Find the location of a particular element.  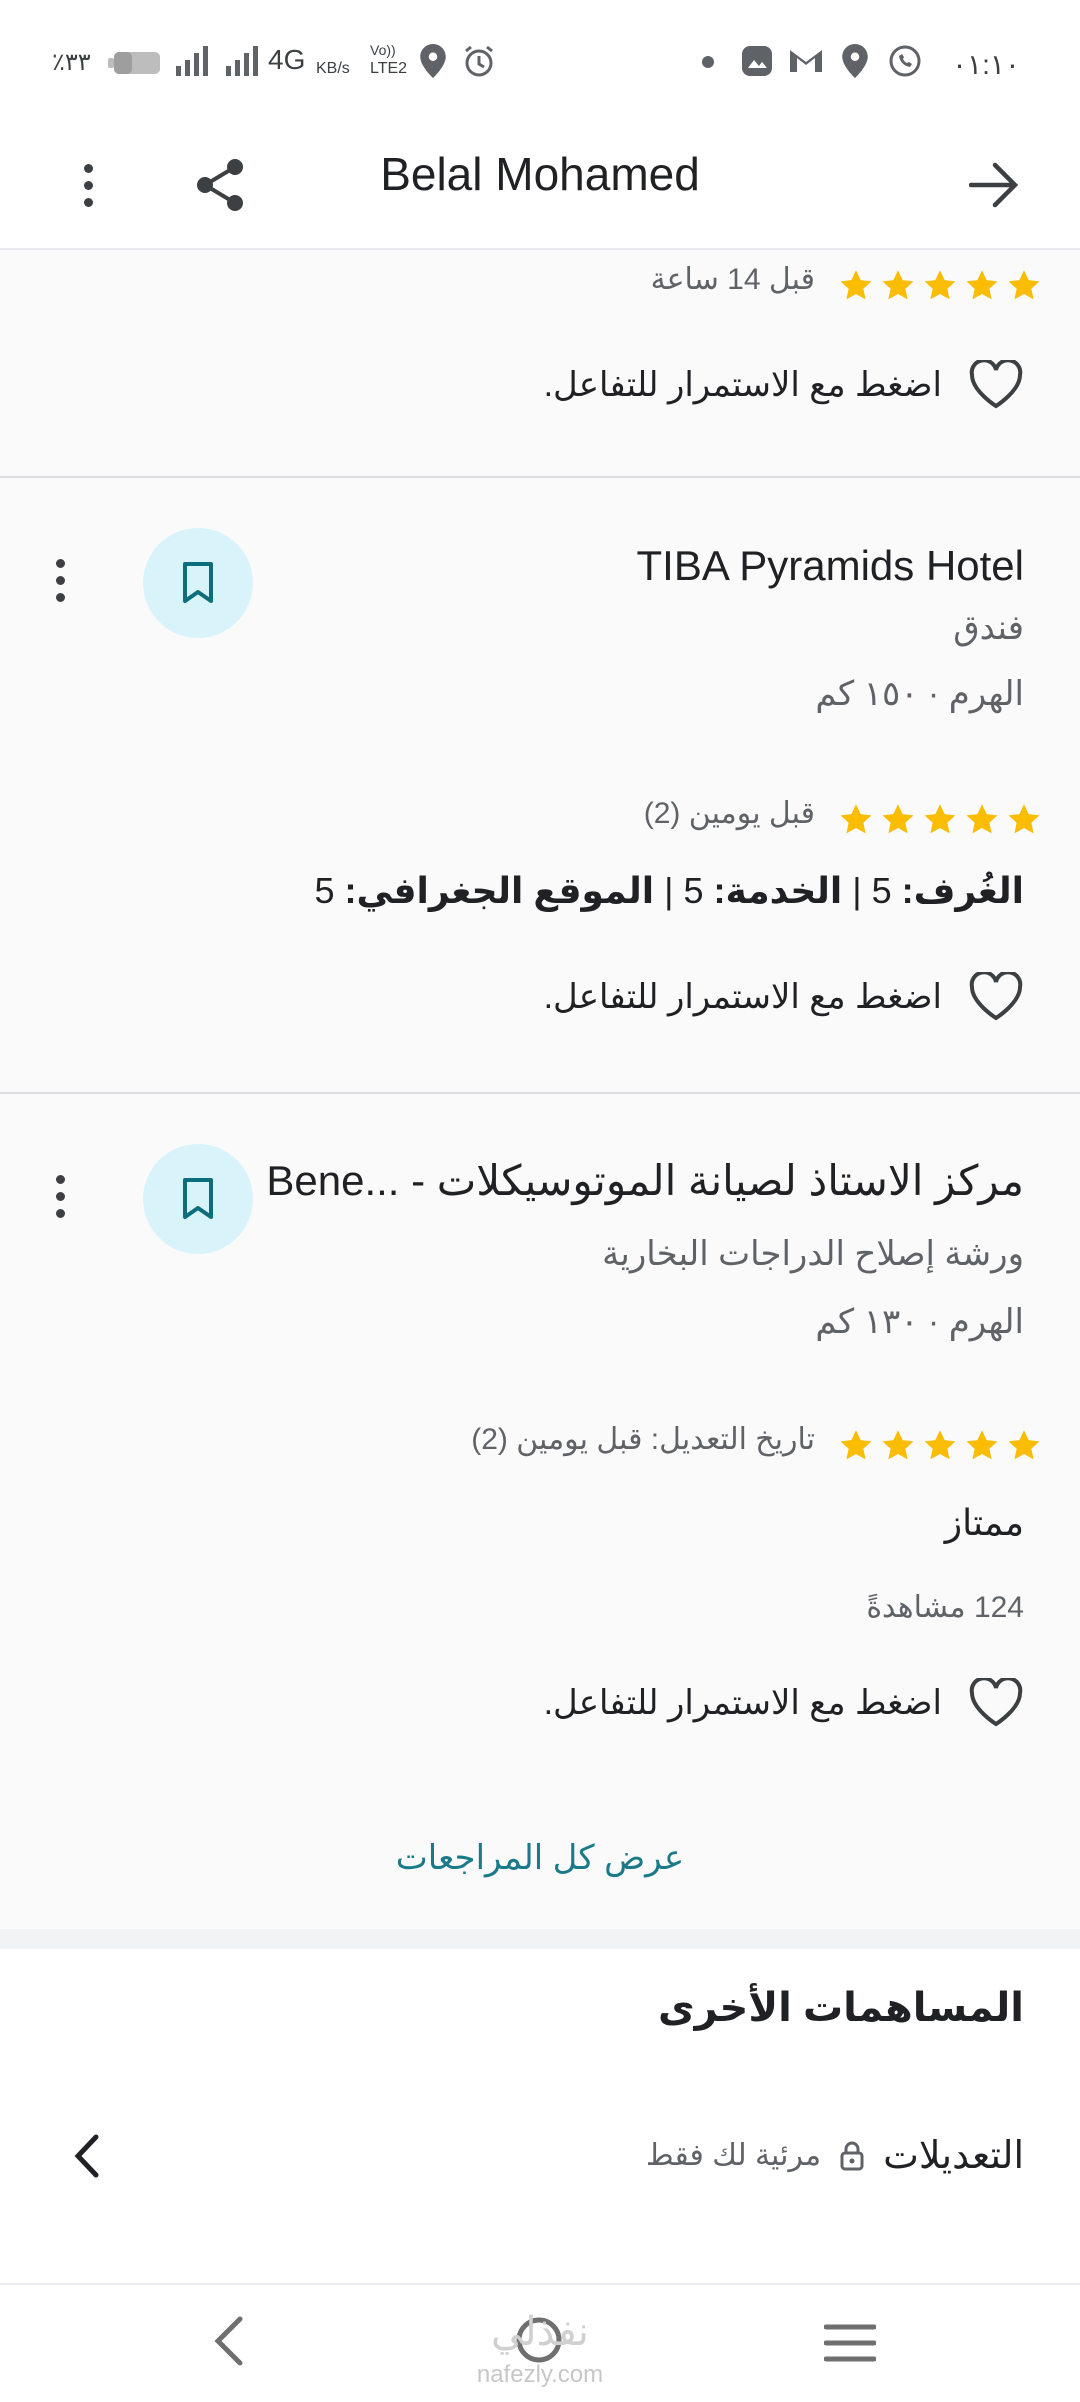

place-location: الهرم · ١٥٠ كم is located at coordinates (919, 694).